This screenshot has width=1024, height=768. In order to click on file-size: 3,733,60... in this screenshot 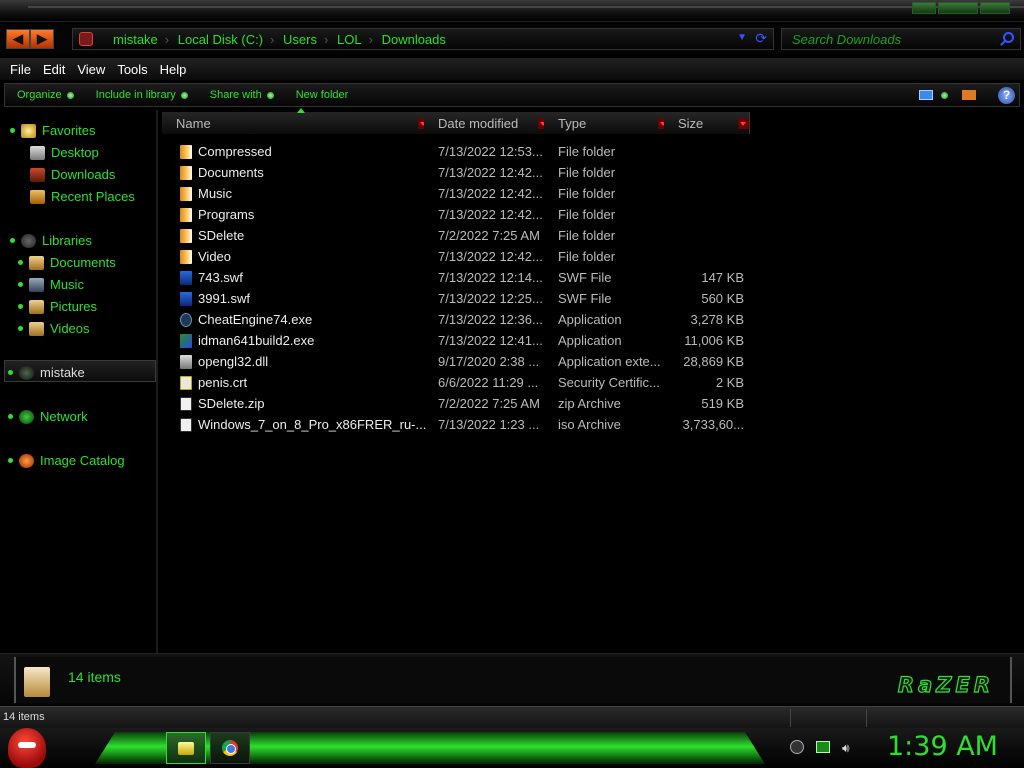, I will do `click(713, 424)`.